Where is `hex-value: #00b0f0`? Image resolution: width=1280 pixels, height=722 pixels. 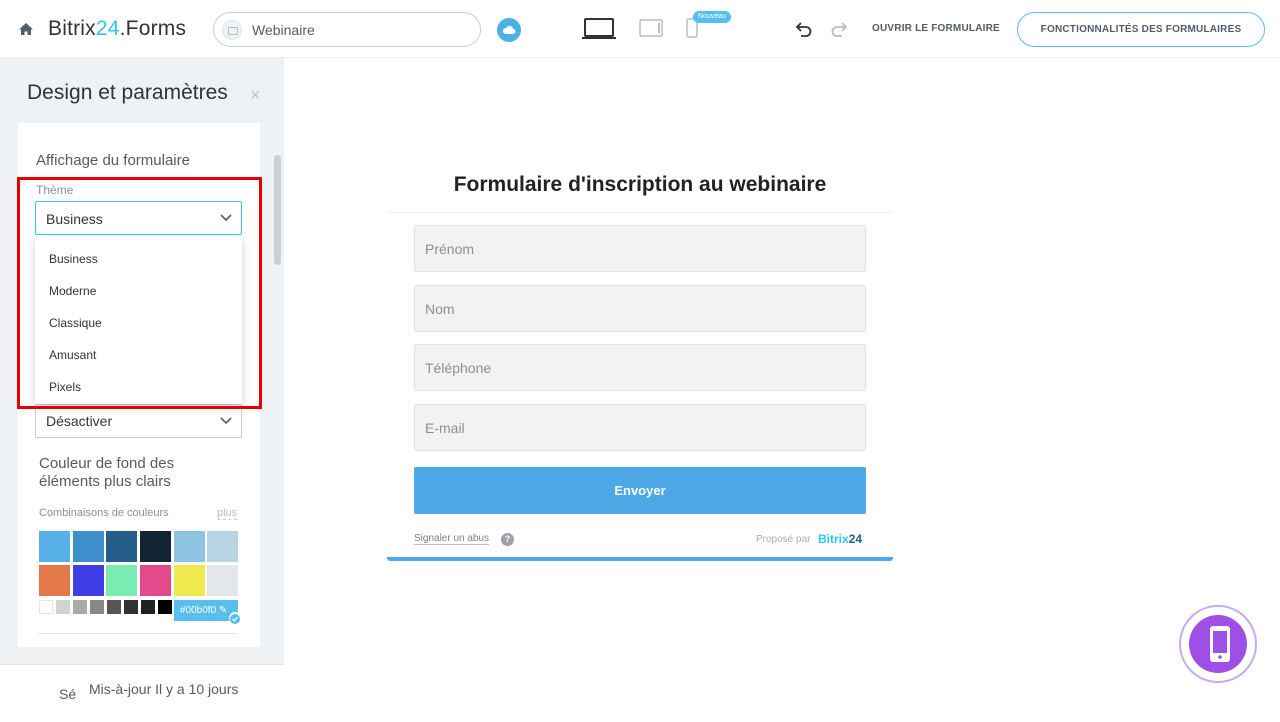
hex-value: #00b0f0 is located at coordinates (198, 610).